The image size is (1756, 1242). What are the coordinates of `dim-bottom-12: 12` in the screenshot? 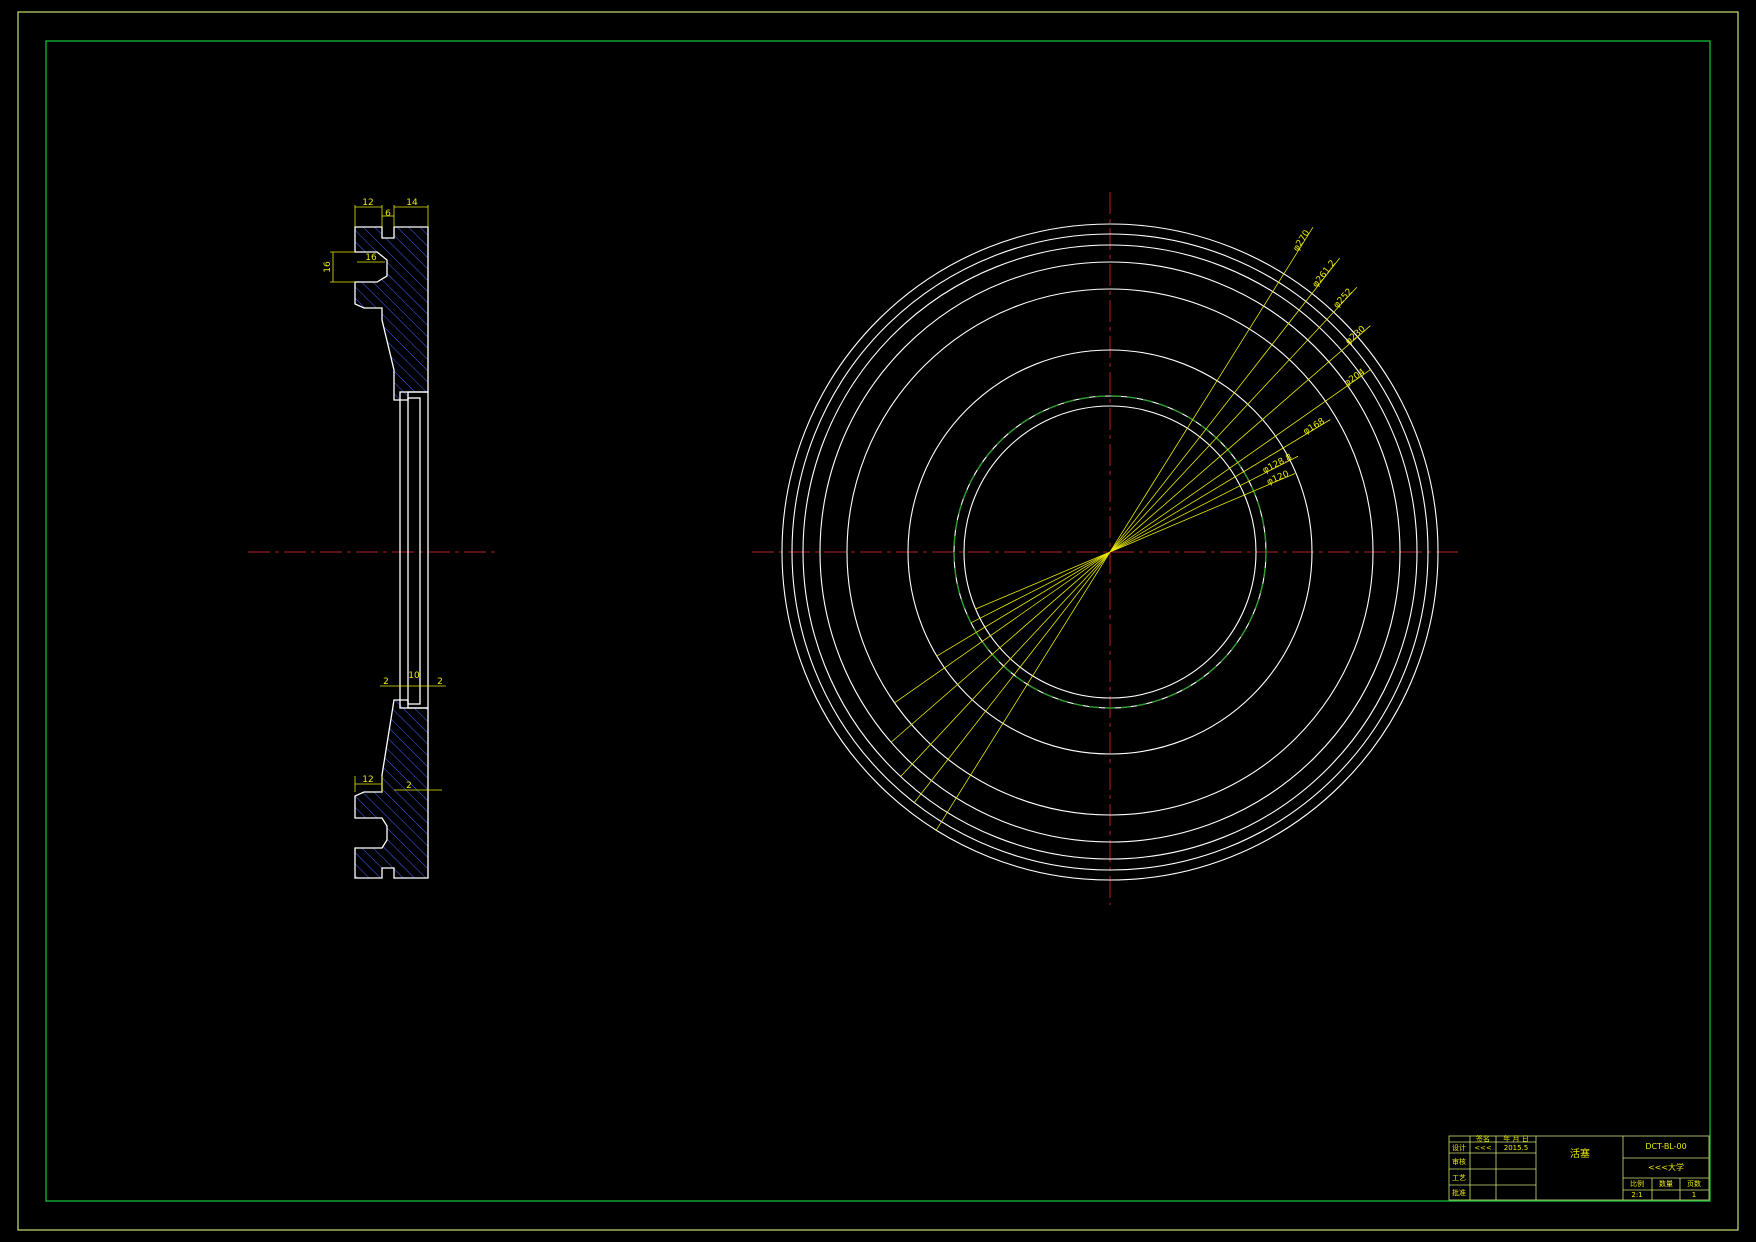 It's located at (367, 780).